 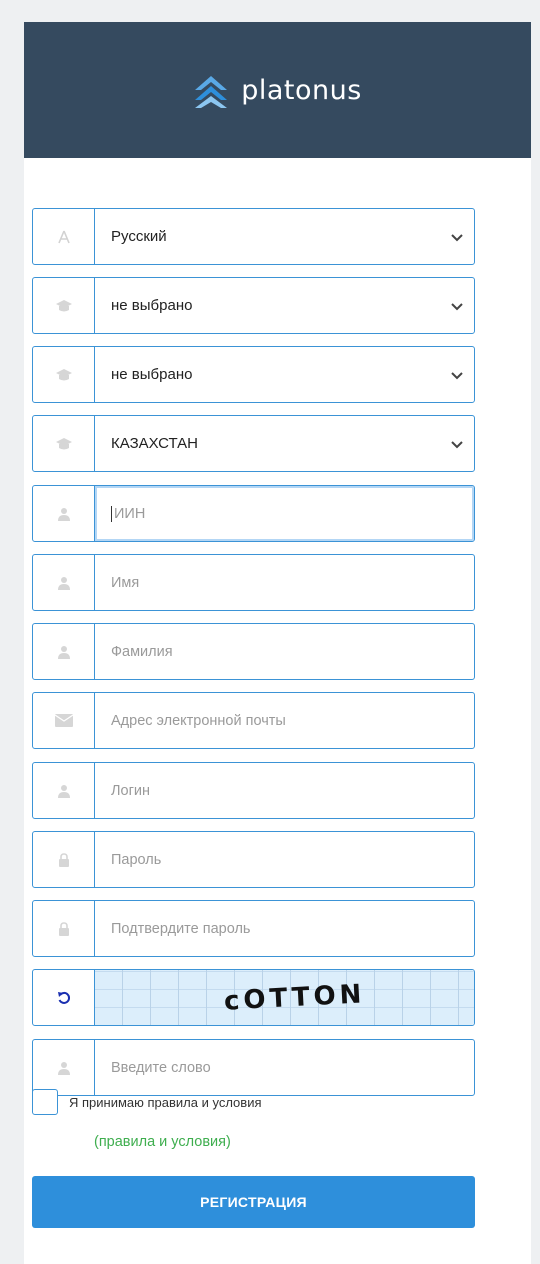 I want to click on country-select: КАЗАХСТАН, so click(x=253, y=443).